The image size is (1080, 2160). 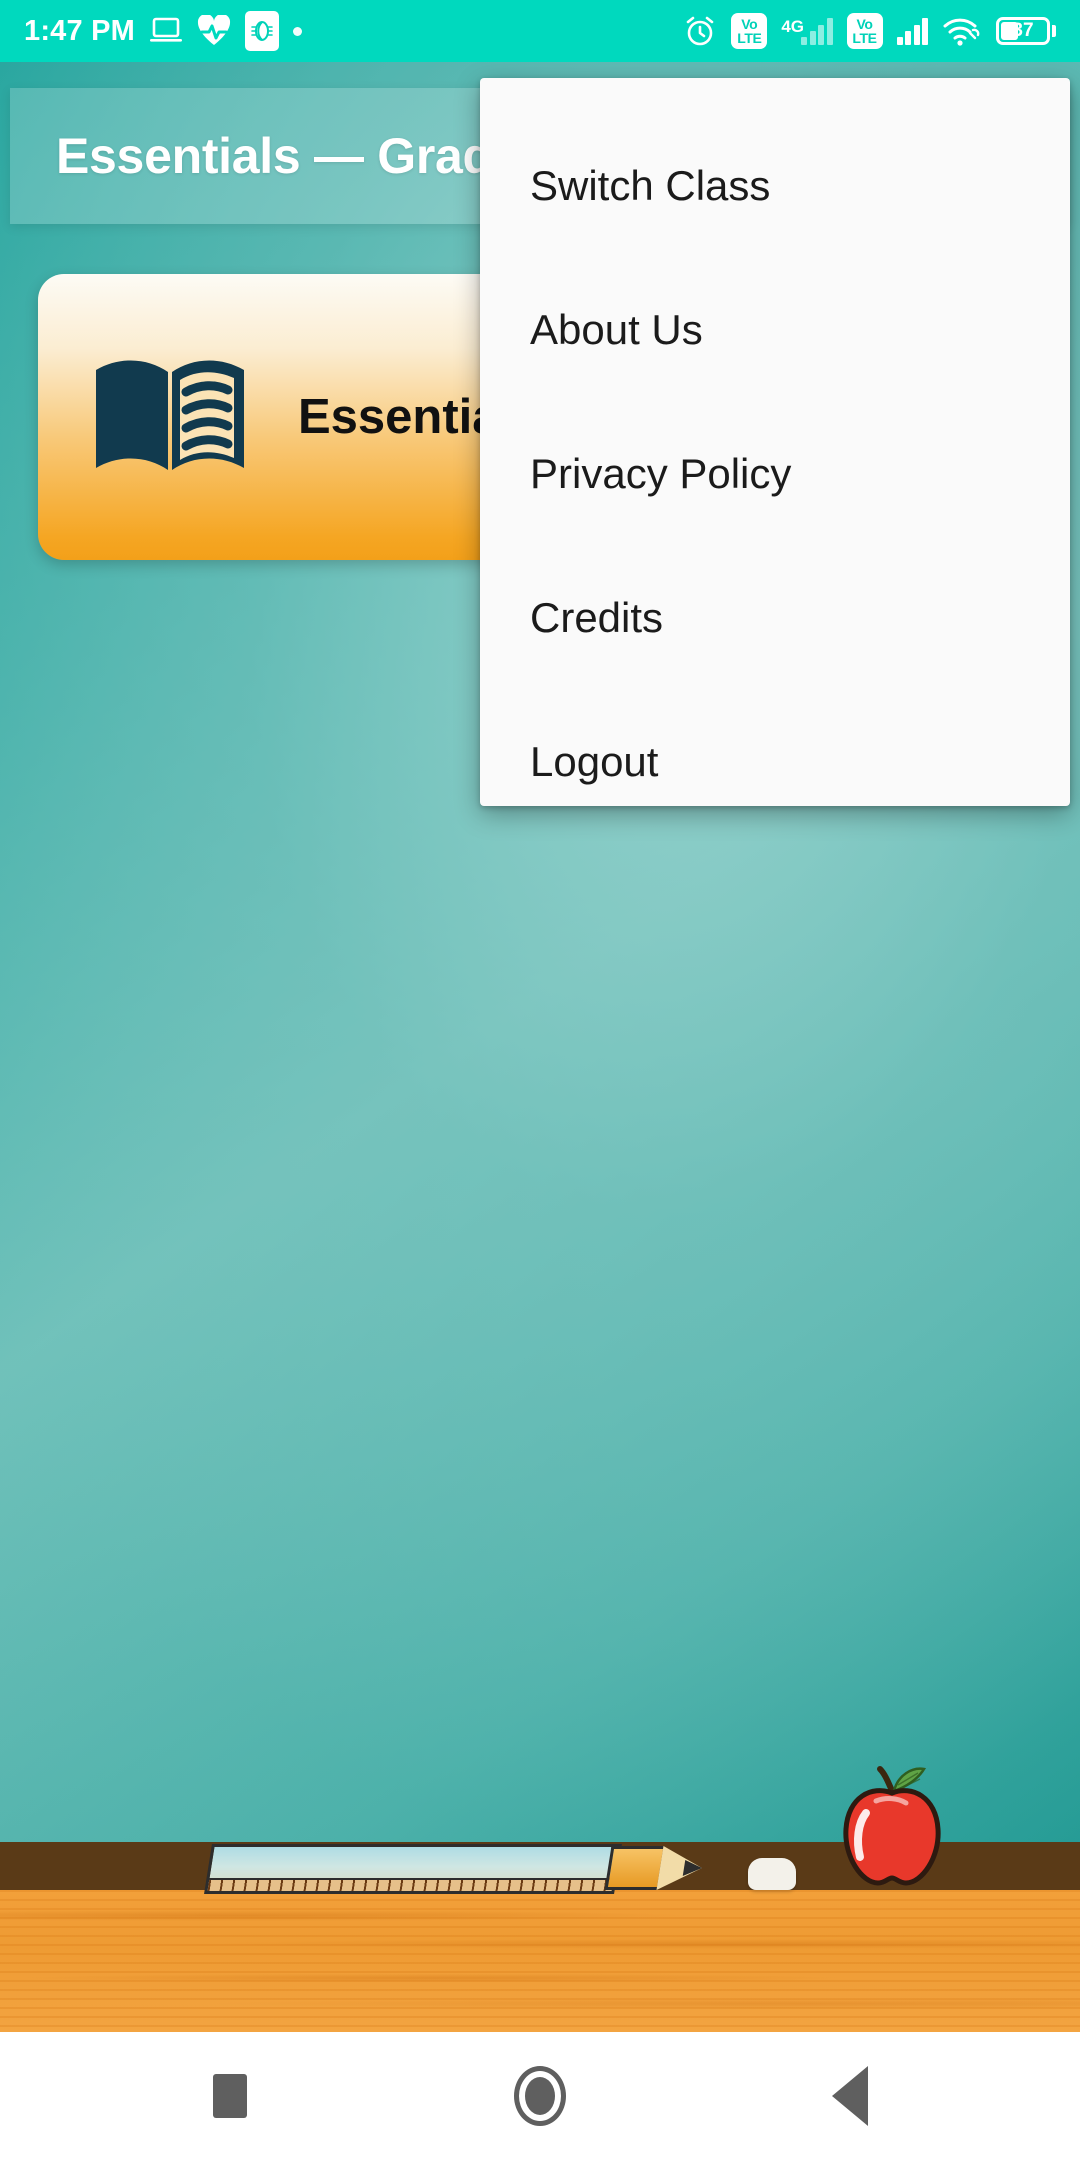 I want to click on ruler-icon, so click(x=413, y=1869).